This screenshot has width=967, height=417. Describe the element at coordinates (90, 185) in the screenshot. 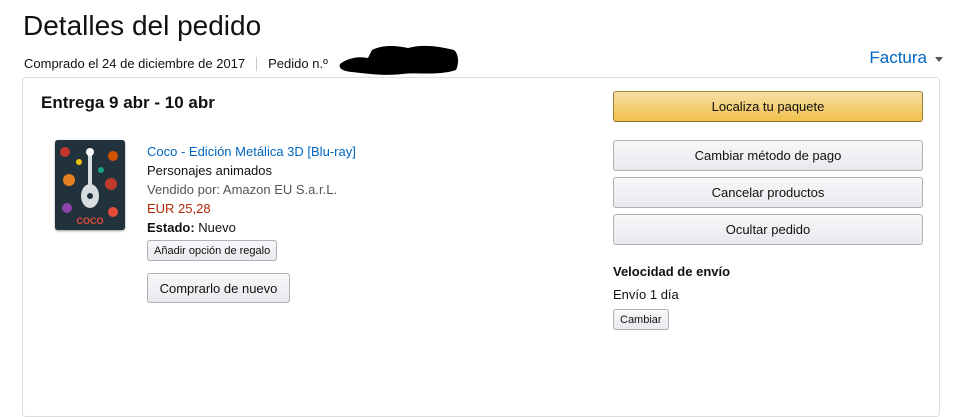

I see `coco-bluray-cover-icon: COCO` at that location.